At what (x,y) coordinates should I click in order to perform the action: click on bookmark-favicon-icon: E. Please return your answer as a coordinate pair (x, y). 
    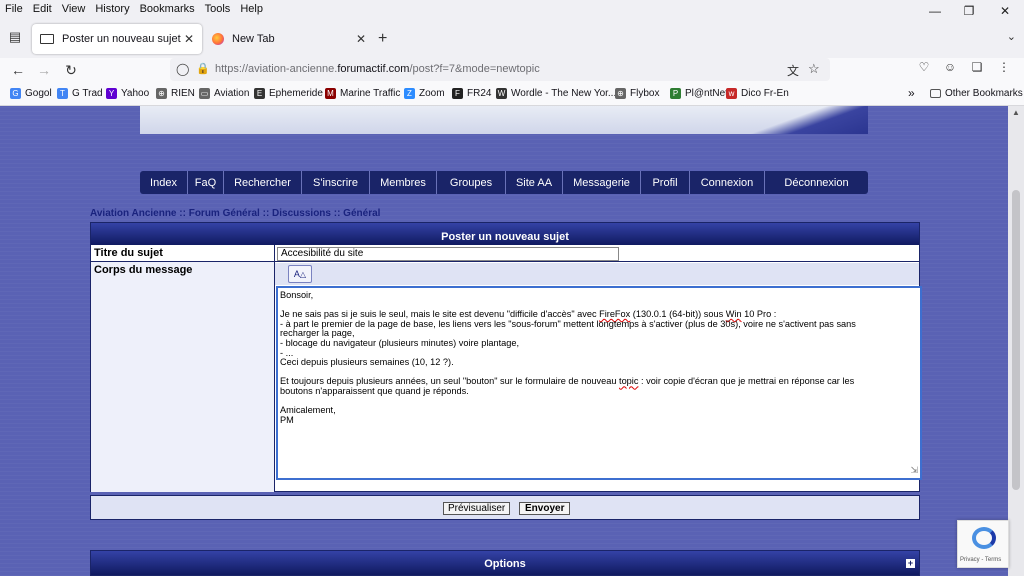
    Looking at the image, I should click on (259, 93).